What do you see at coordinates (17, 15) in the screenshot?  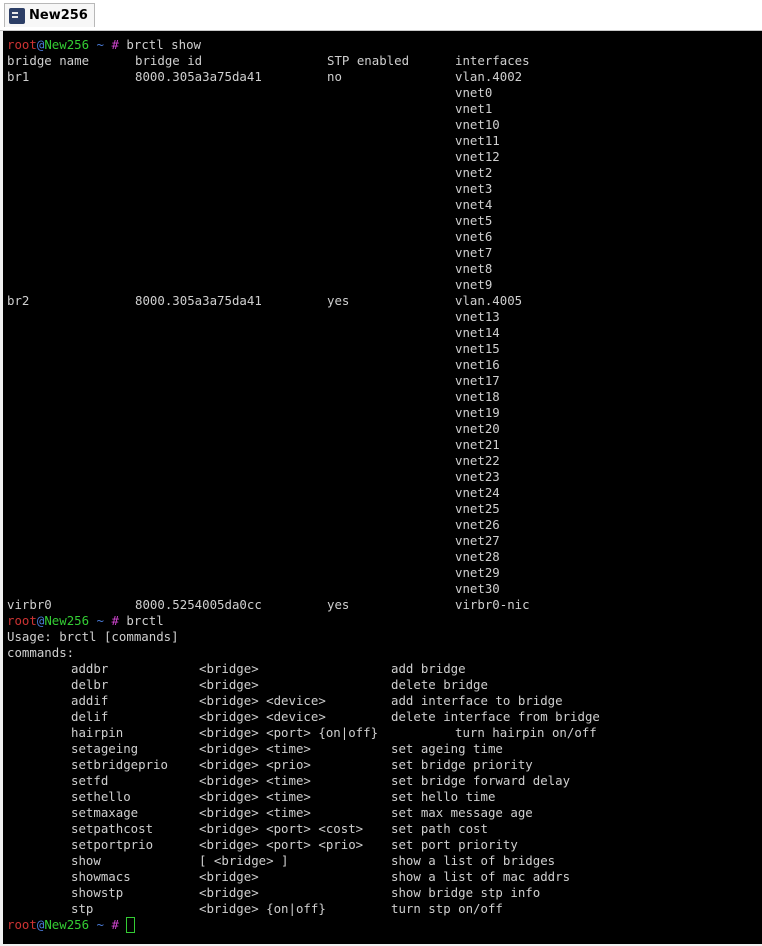 I see `putty-terminal-icon` at bounding box center [17, 15].